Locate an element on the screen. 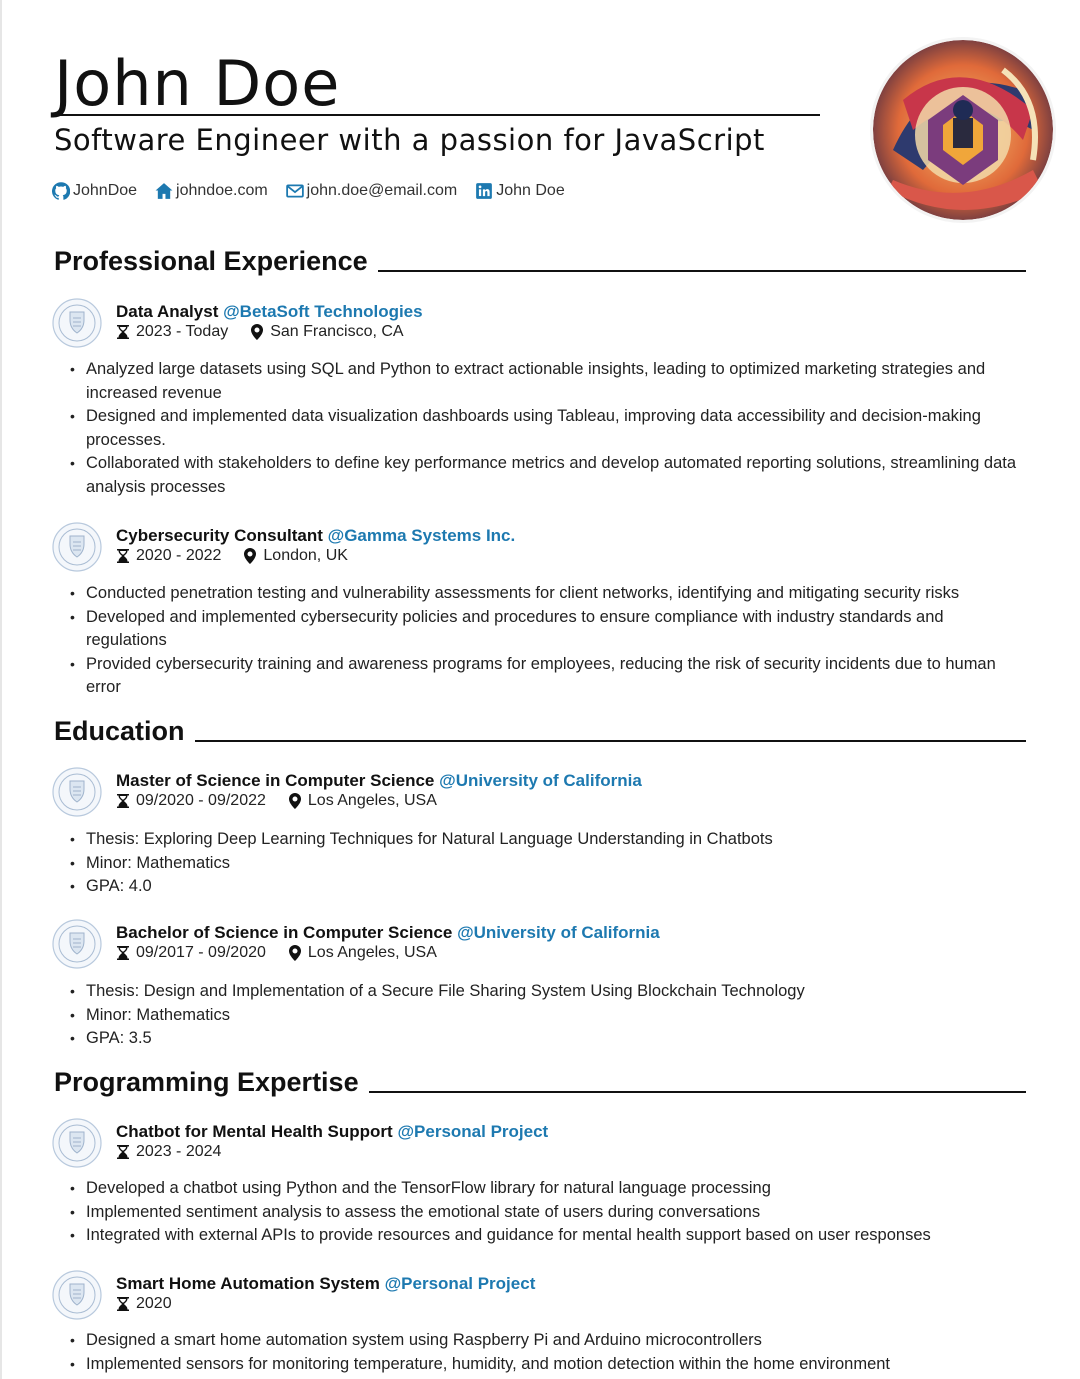  entry-role: Bachelor of Science in Computer Science is located at coordinates (284, 932).